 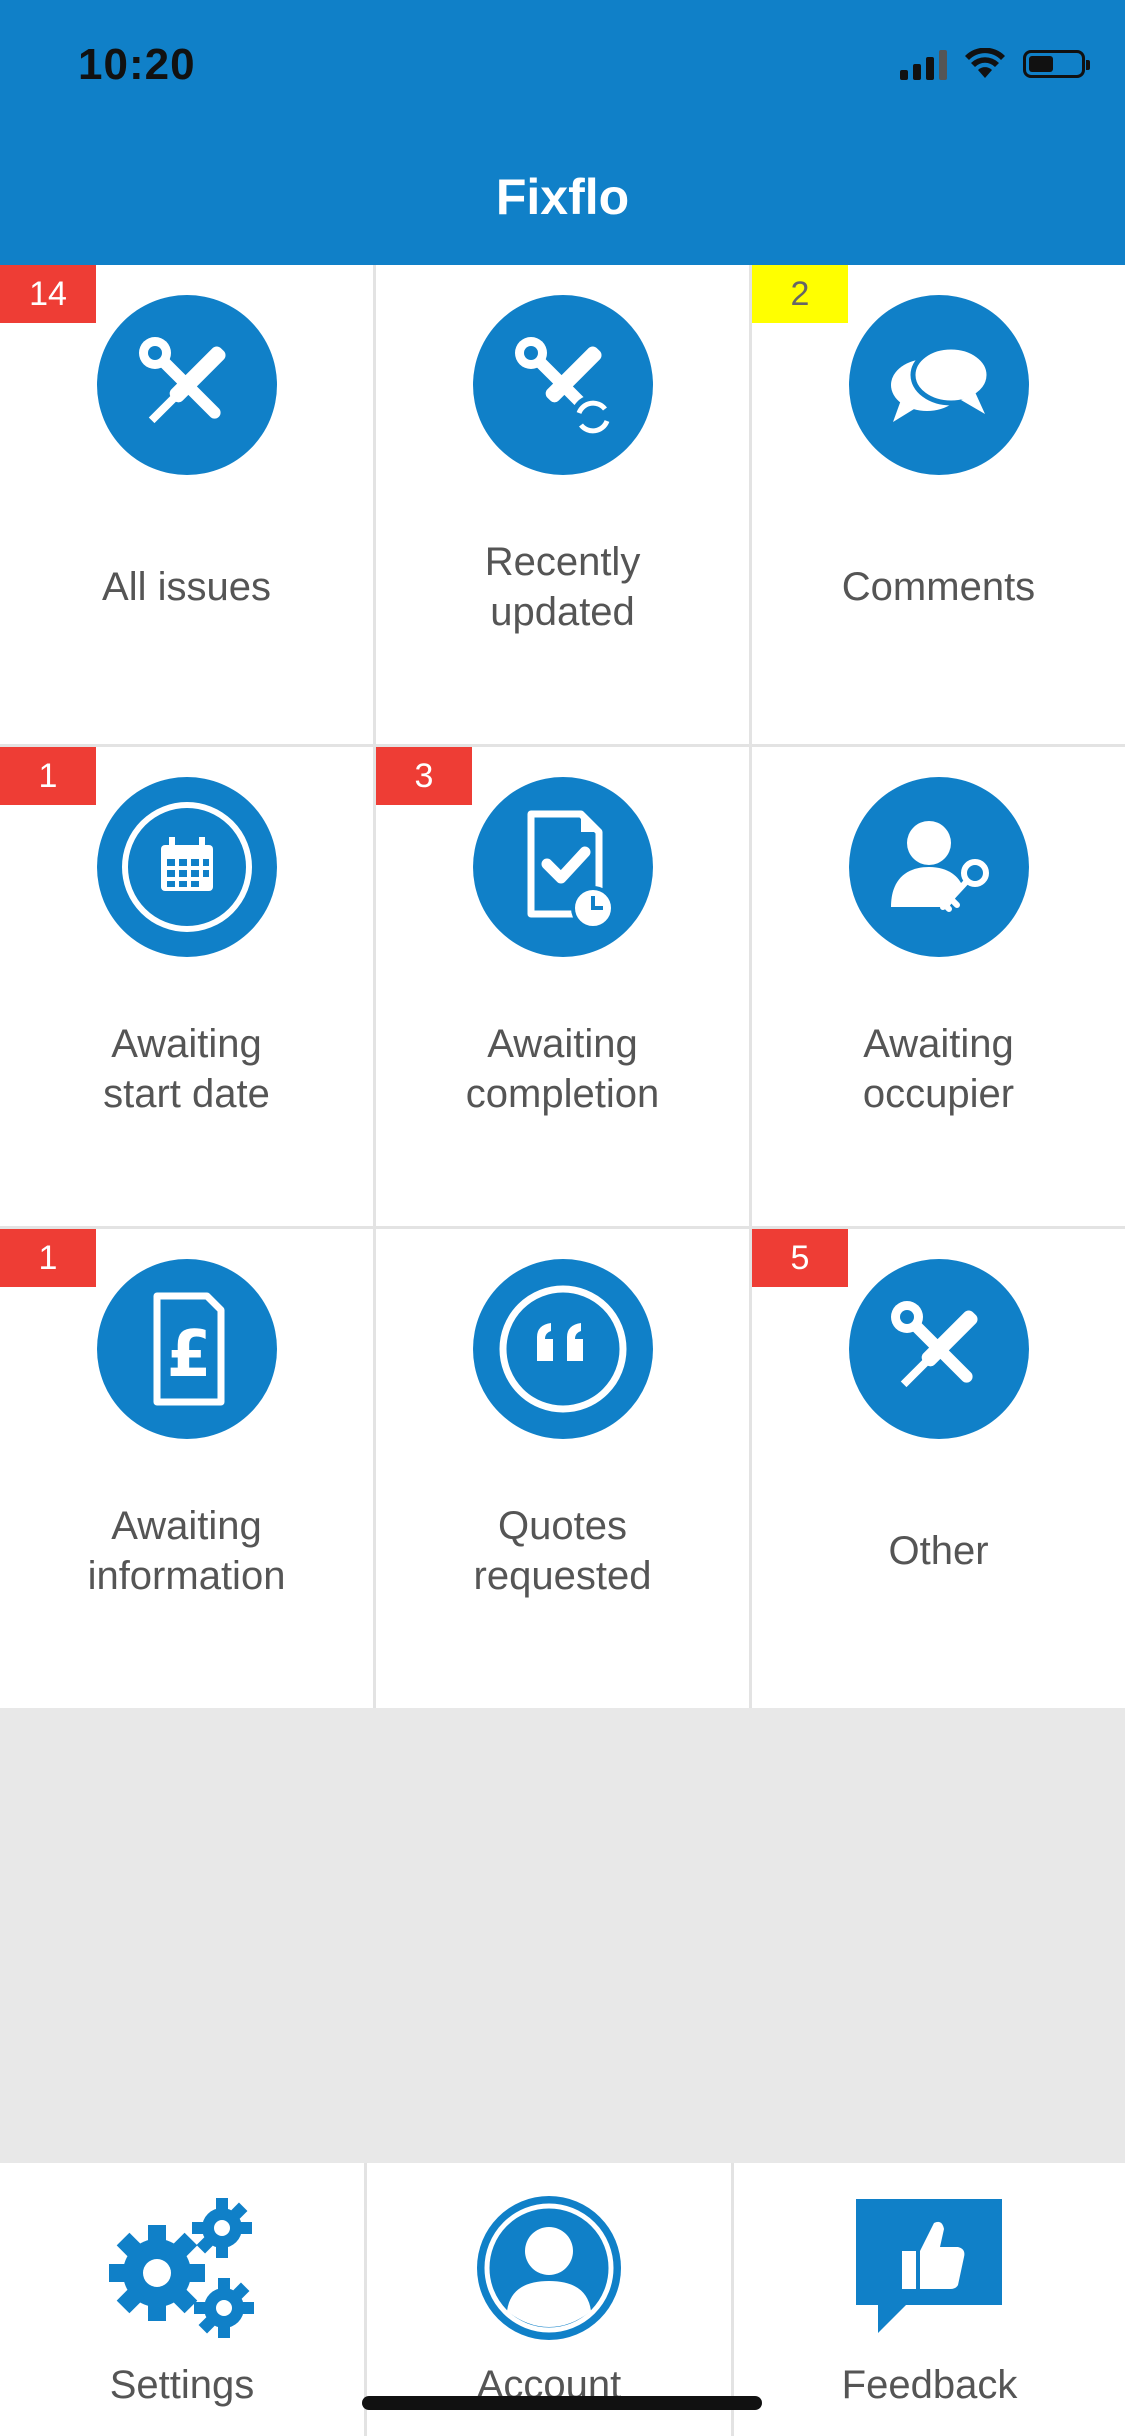 What do you see at coordinates (182, 2268) in the screenshot?
I see `gears-icon` at bounding box center [182, 2268].